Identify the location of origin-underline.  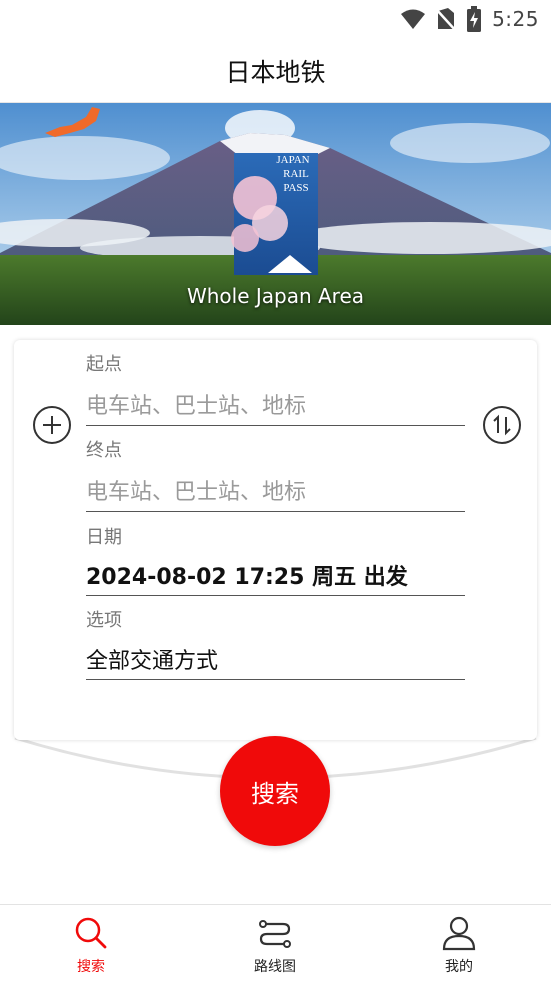
(275, 425).